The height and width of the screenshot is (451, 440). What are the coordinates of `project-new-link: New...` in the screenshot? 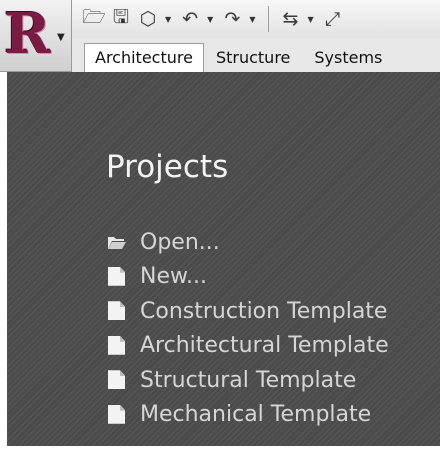 It's located at (248, 277).